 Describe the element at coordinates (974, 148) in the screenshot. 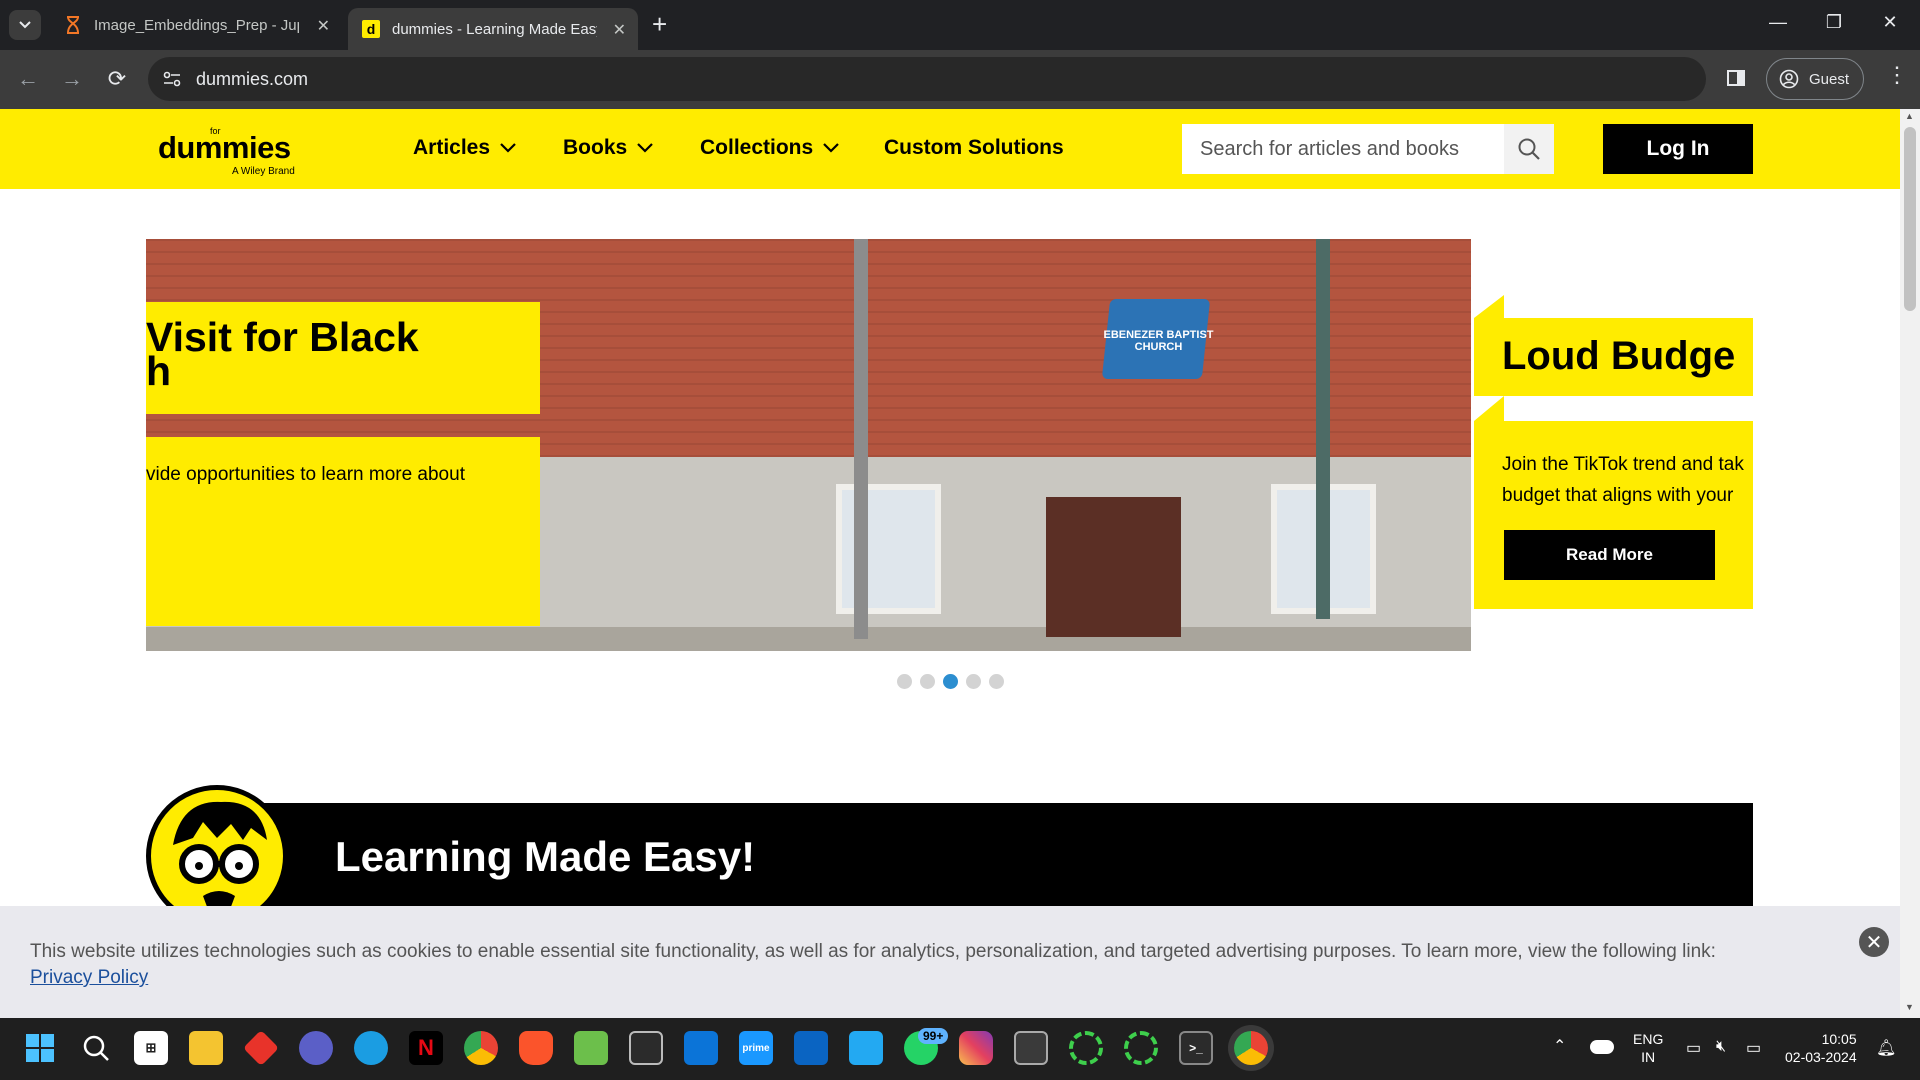

I see `nav-custom-solutions: Custom Solutions` at that location.